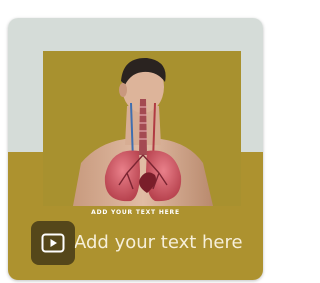 The height and width of the screenshot is (283, 320). I want to click on video-play-button, so click(53, 243).